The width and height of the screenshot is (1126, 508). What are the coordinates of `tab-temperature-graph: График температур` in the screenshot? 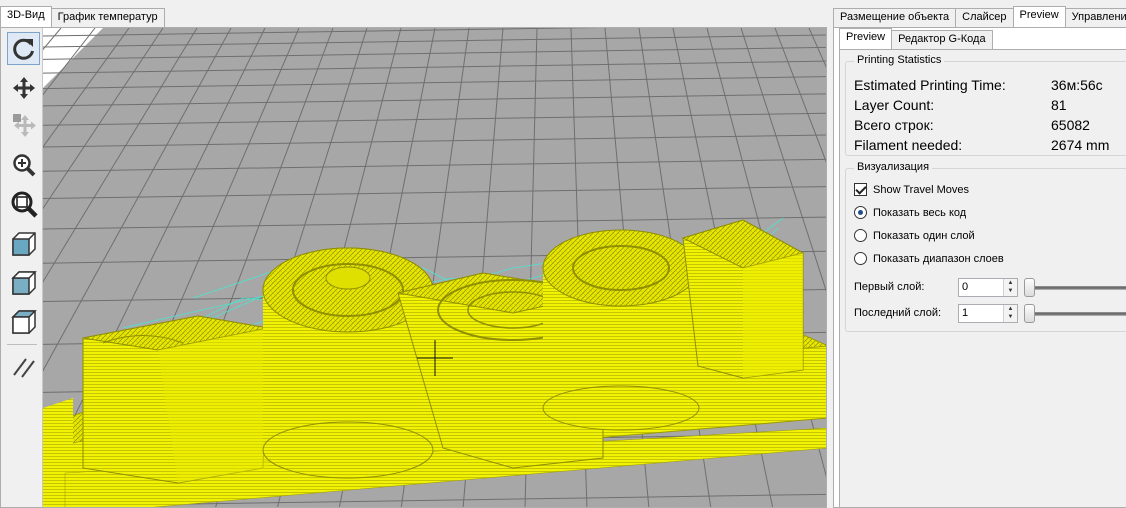 It's located at (107, 17).